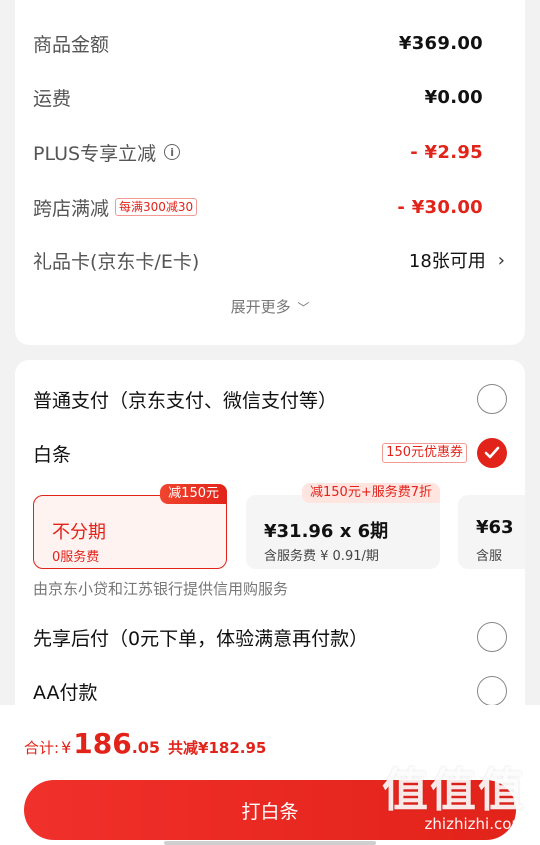 This screenshot has width=540, height=845. What do you see at coordinates (270, 843) in the screenshot?
I see `home-indicator` at bounding box center [270, 843].